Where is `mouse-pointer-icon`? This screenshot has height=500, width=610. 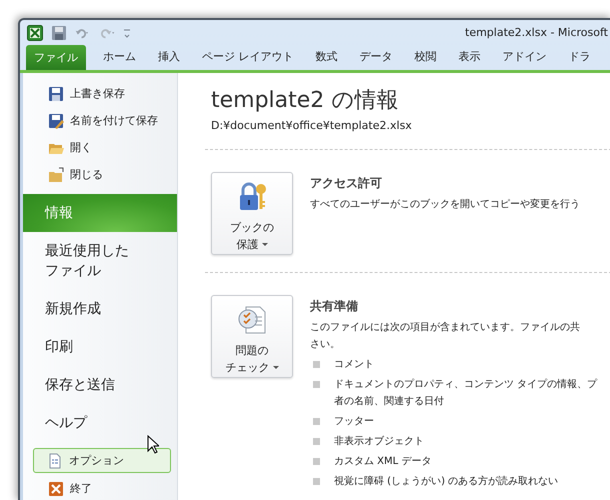
mouse-pointer-icon is located at coordinates (153, 444).